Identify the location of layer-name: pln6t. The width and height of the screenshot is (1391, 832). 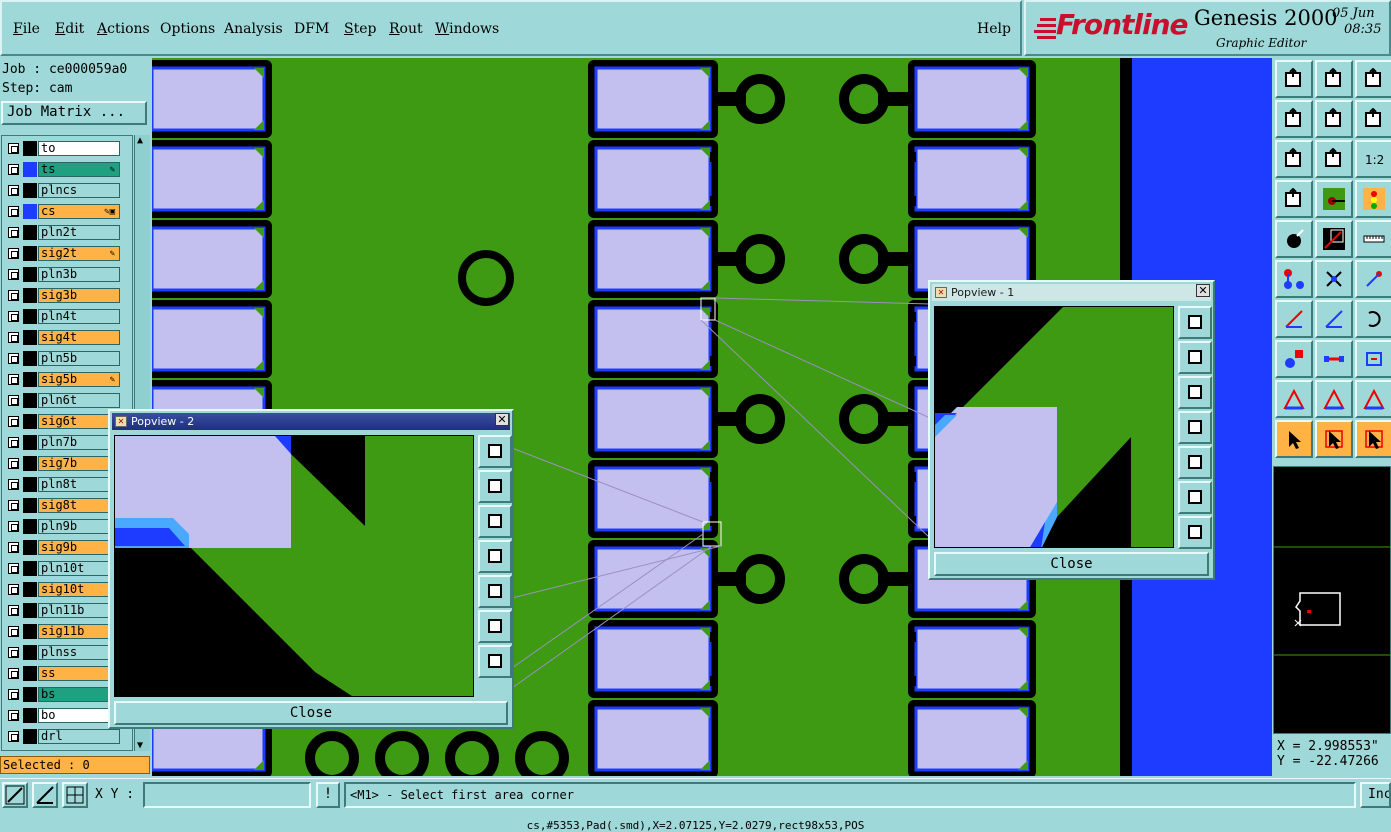
(79, 400).